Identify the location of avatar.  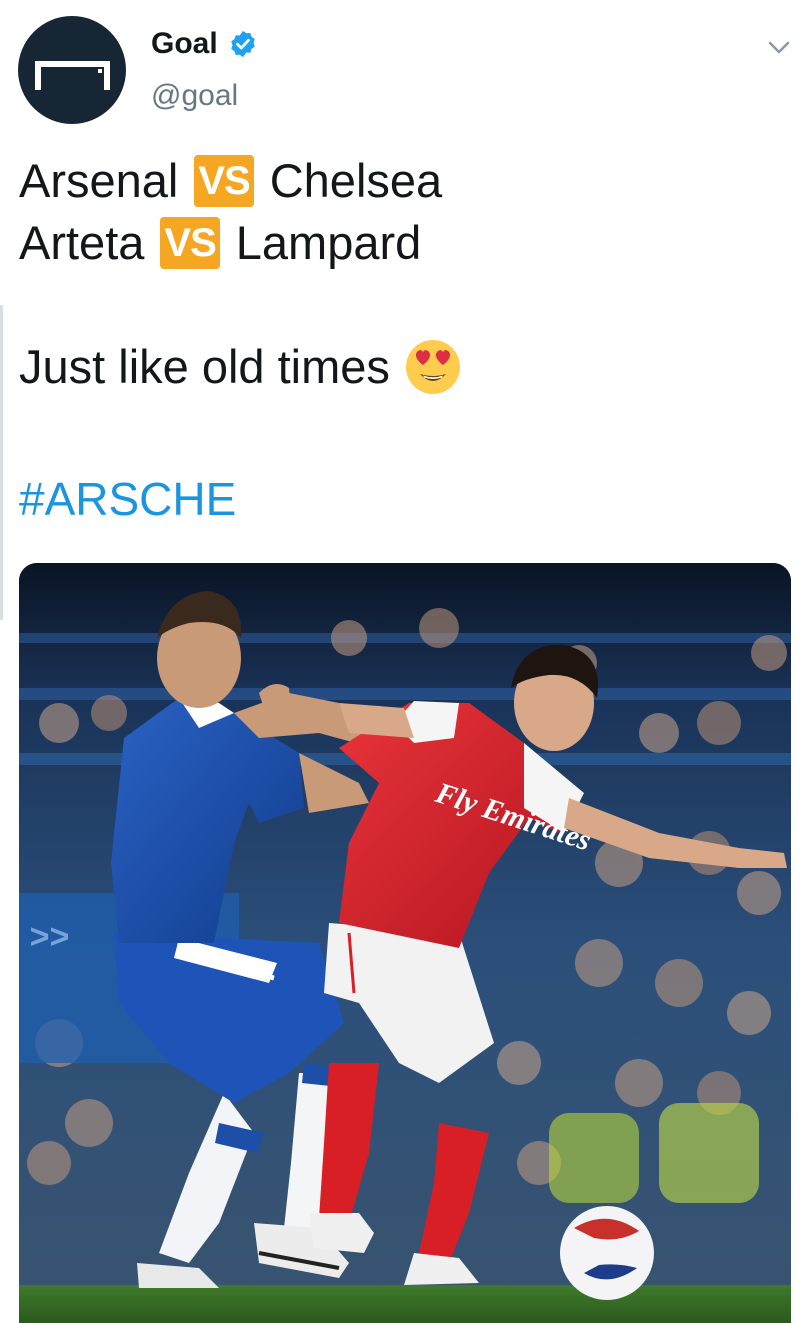
(72, 70).